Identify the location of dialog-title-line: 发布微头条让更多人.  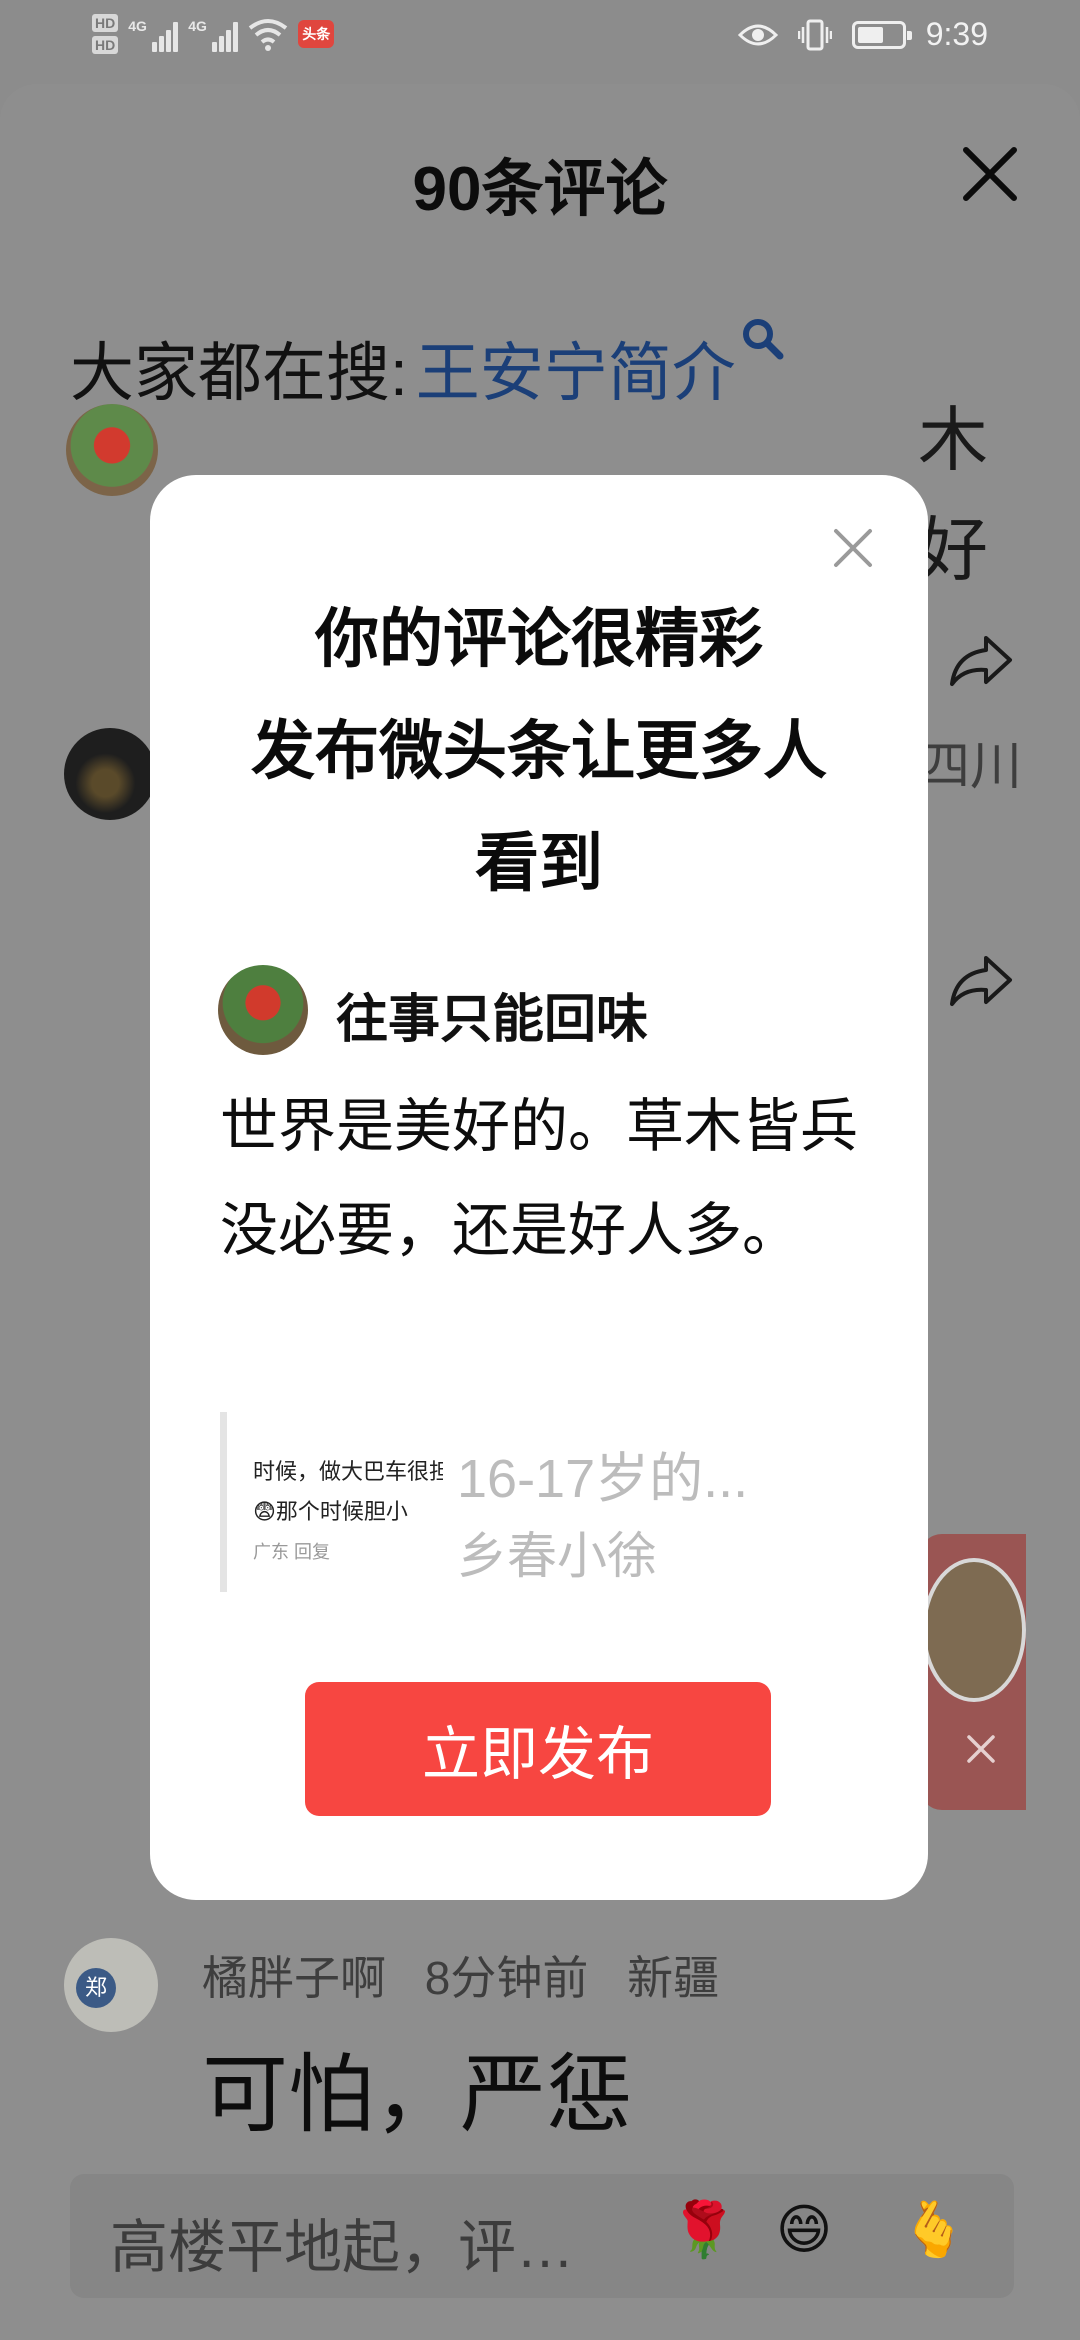
(539, 751).